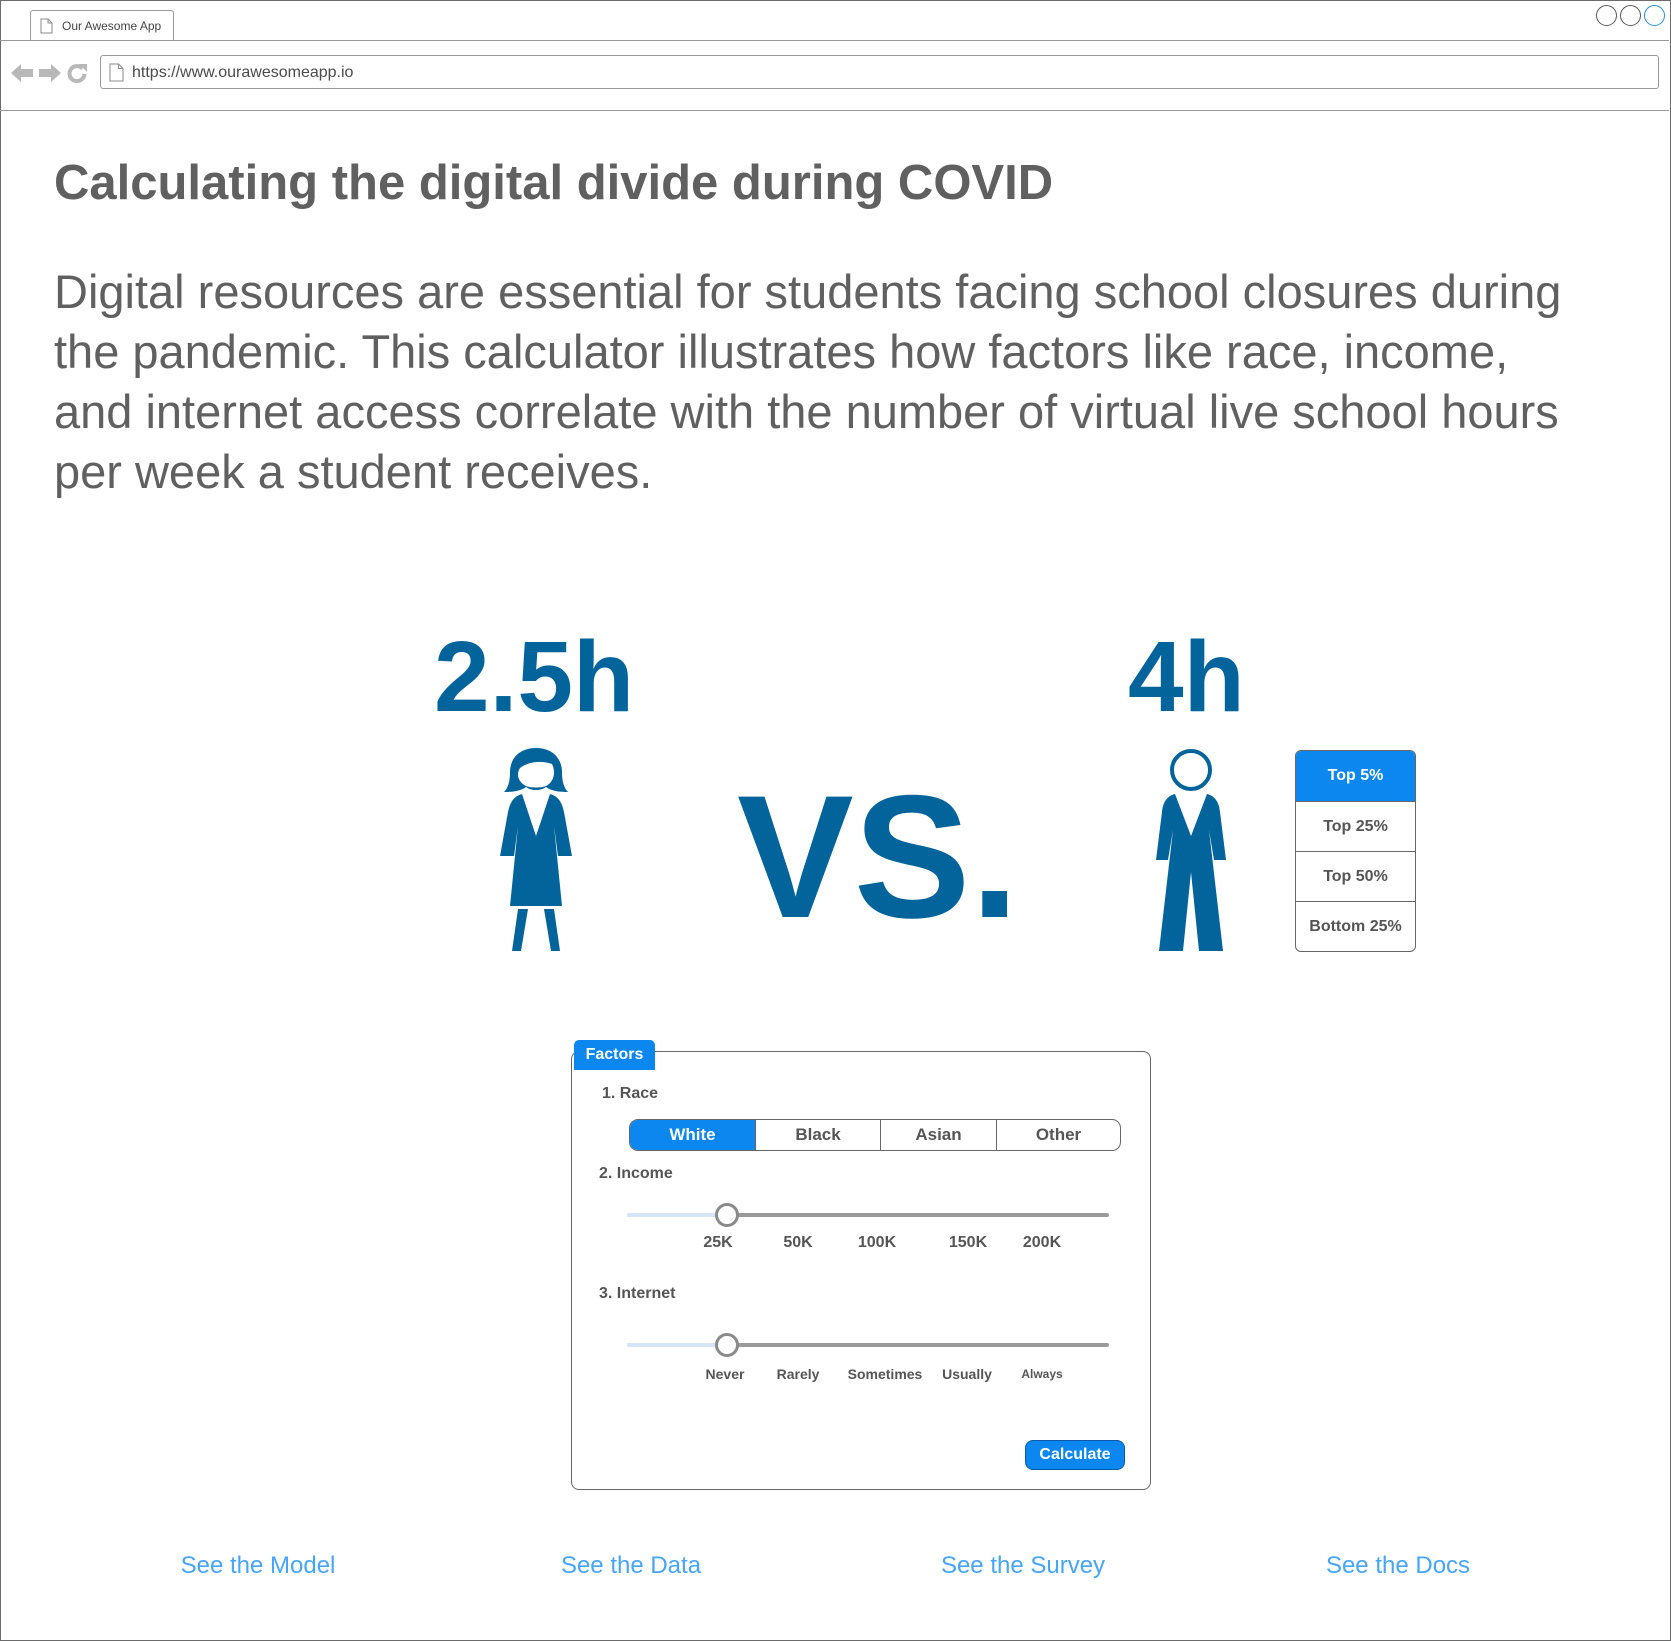 The height and width of the screenshot is (1641, 1671). What do you see at coordinates (1355, 926) in the screenshot?
I see `rank-option-bottom-25: Bottom 25%` at bounding box center [1355, 926].